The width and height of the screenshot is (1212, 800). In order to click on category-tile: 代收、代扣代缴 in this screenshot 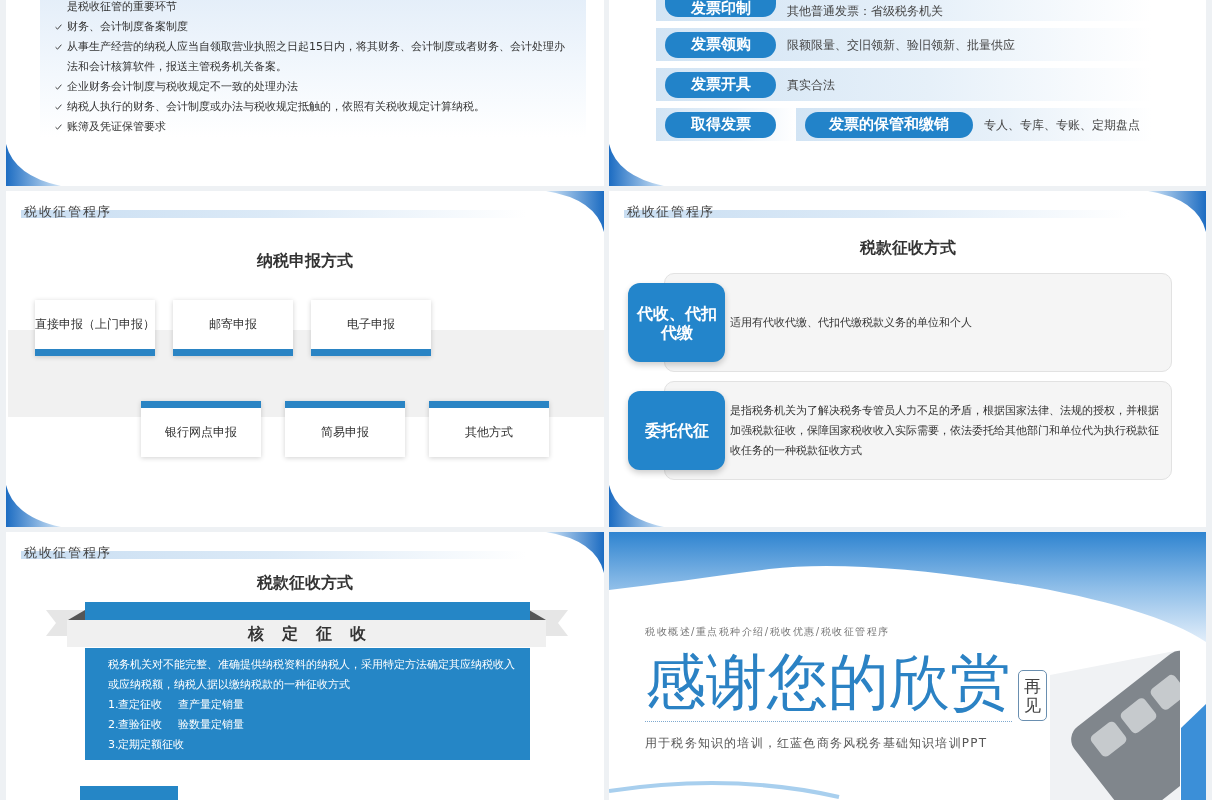, I will do `click(676, 322)`.